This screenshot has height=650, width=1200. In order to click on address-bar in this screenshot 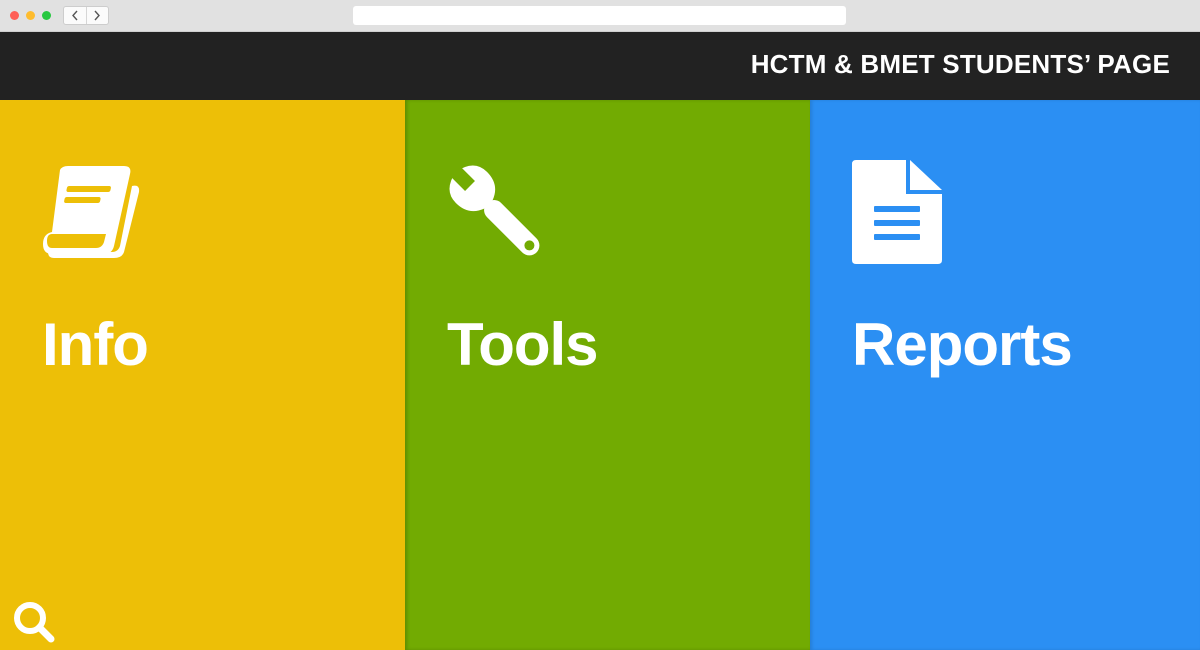, I will do `click(599, 15)`.